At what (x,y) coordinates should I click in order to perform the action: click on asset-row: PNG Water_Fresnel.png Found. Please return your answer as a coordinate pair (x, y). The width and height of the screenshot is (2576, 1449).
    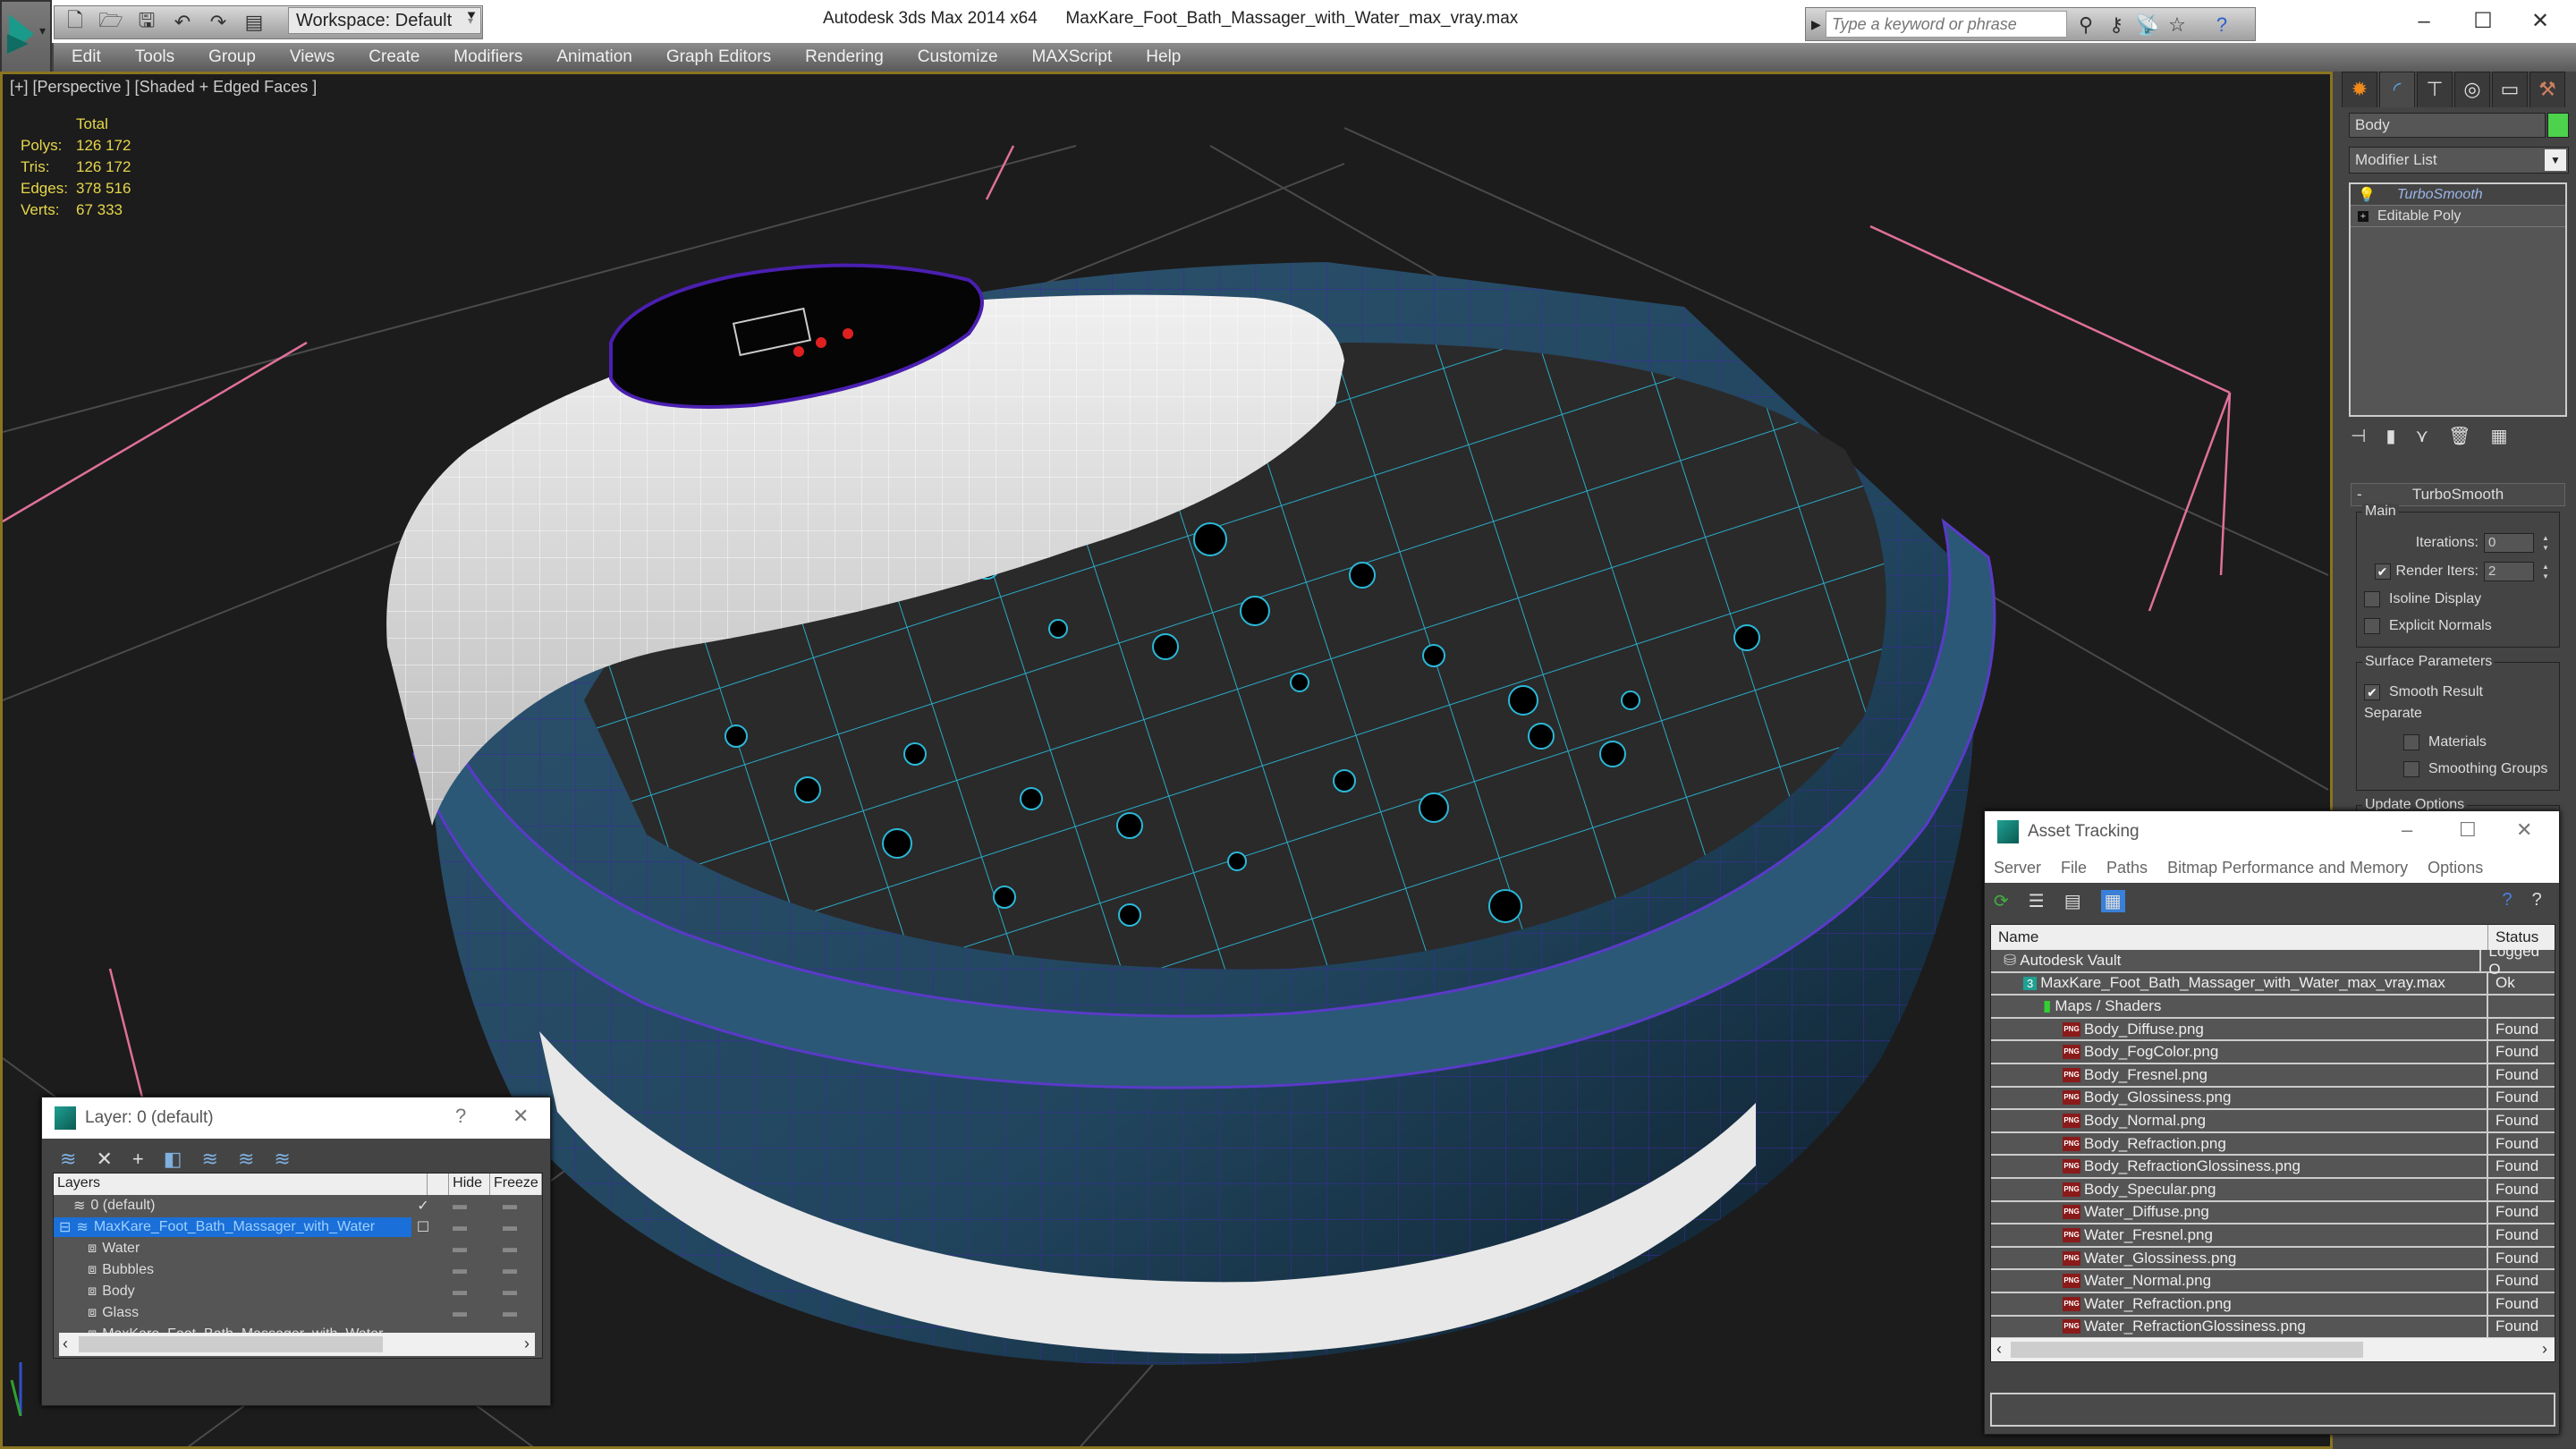
    Looking at the image, I should click on (2273, 1236).